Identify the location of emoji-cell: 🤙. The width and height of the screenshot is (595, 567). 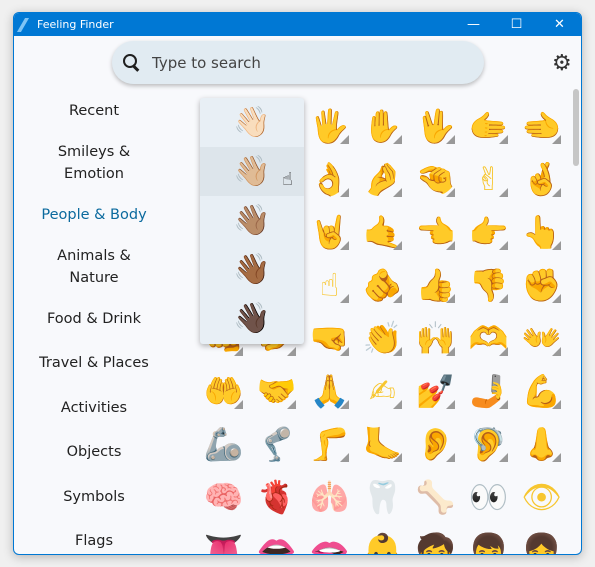
(382, 231).